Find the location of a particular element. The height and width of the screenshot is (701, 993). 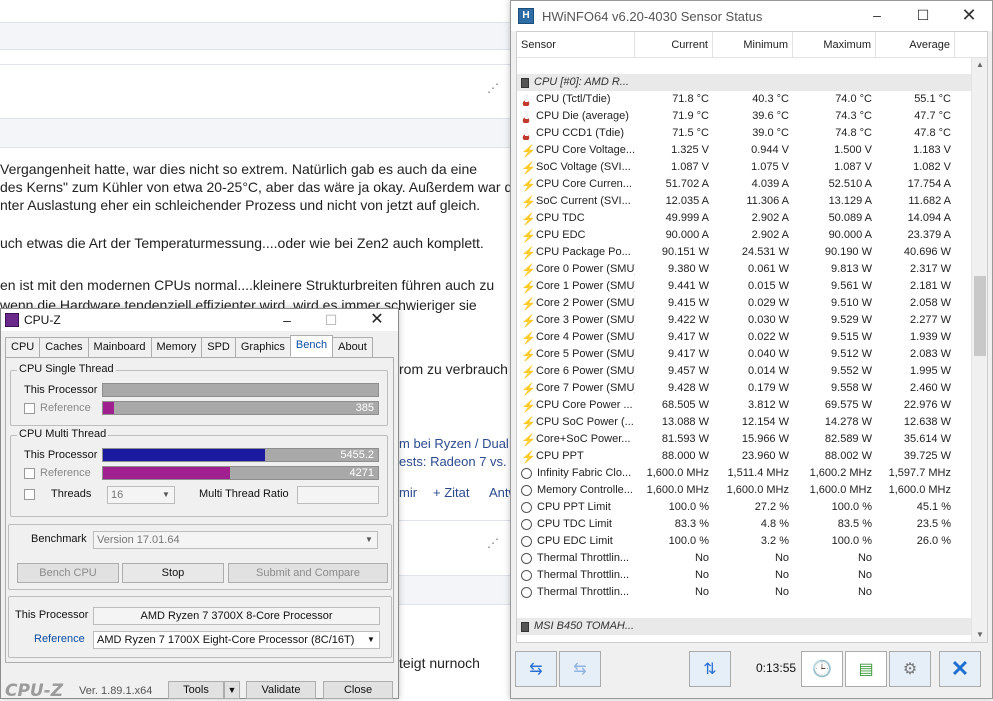

clock-icon: 🕒 is located at coordinates (822, 669).